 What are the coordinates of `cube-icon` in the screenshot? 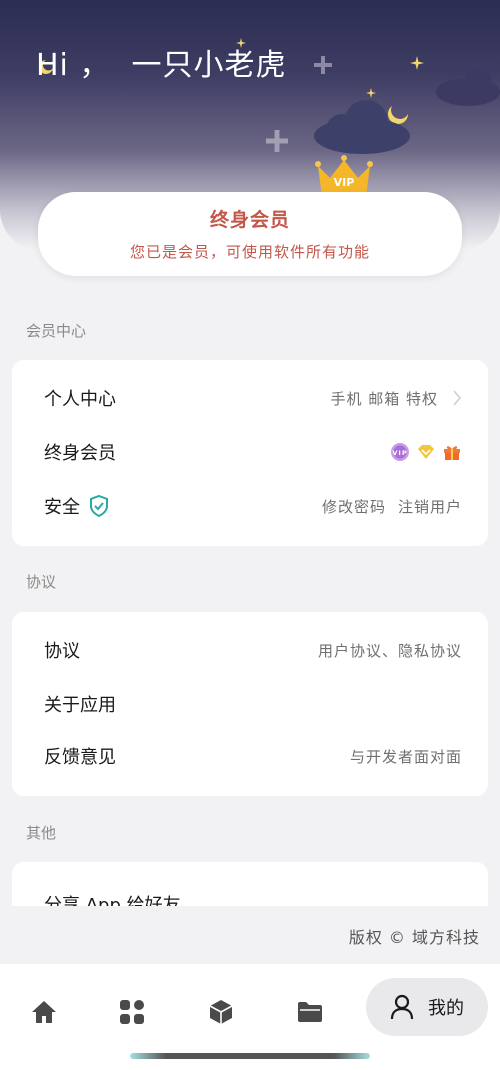 It's located at (221, 1012).